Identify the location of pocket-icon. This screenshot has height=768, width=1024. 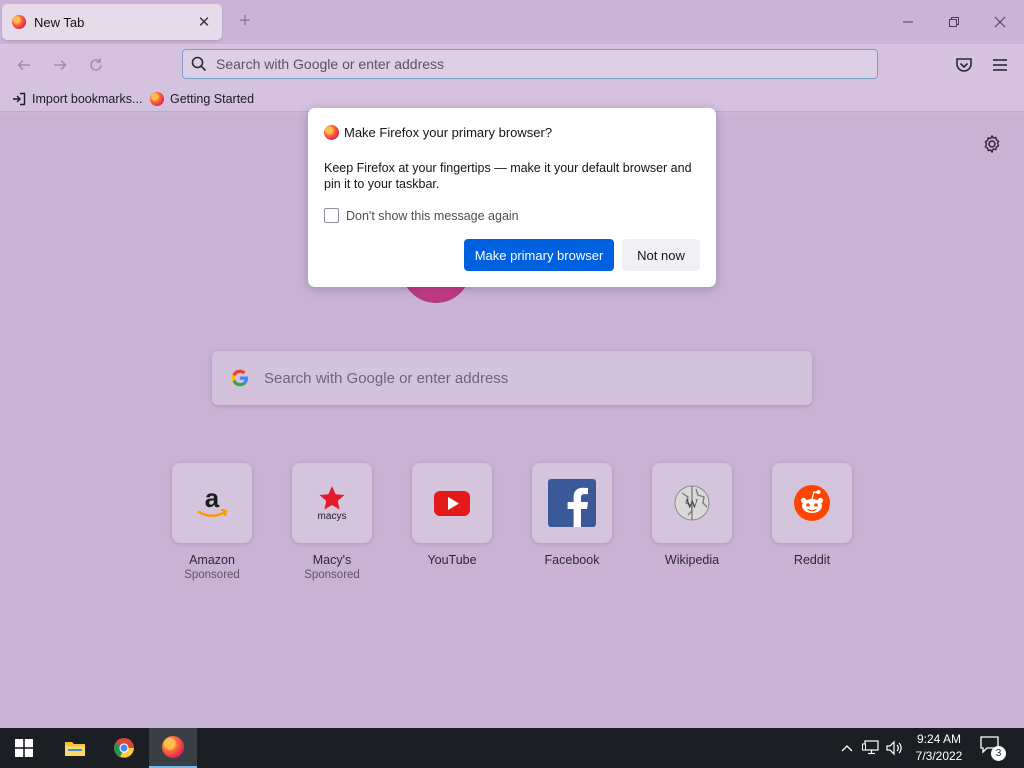
(964, 65).